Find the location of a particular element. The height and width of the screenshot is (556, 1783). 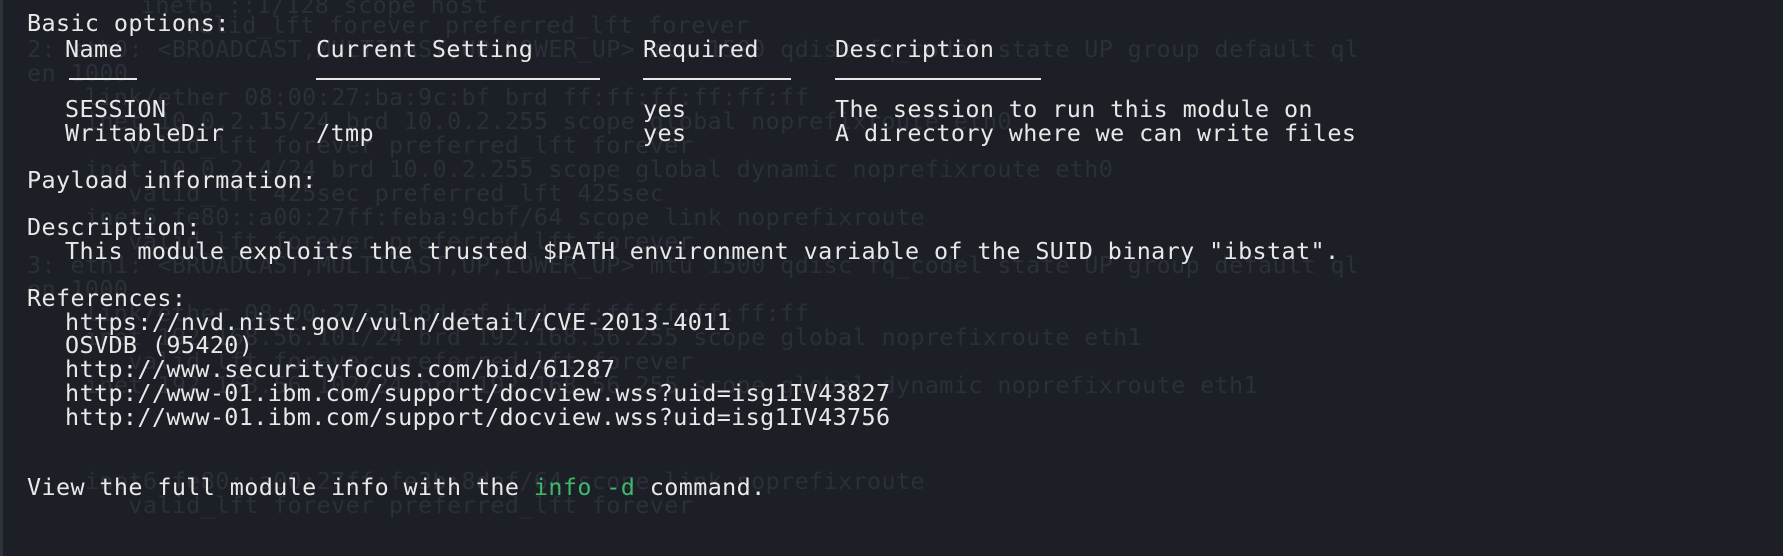

basic-options-heading: Basic options: is located at coordinates (128, 23).